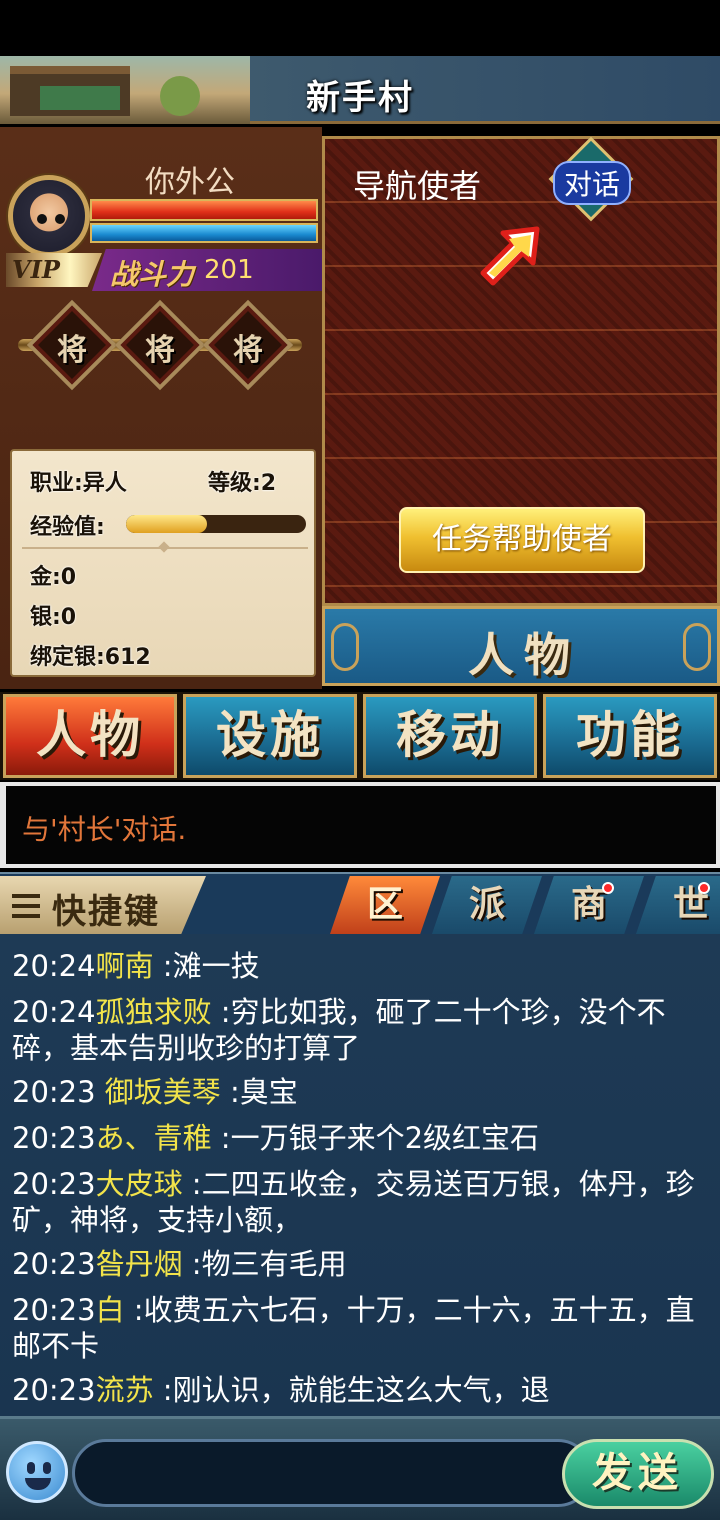  What do you see at coordinates (53, 617) in the screenshot?
I see `silver-text: 银:0` at bounding box center [53, 617].